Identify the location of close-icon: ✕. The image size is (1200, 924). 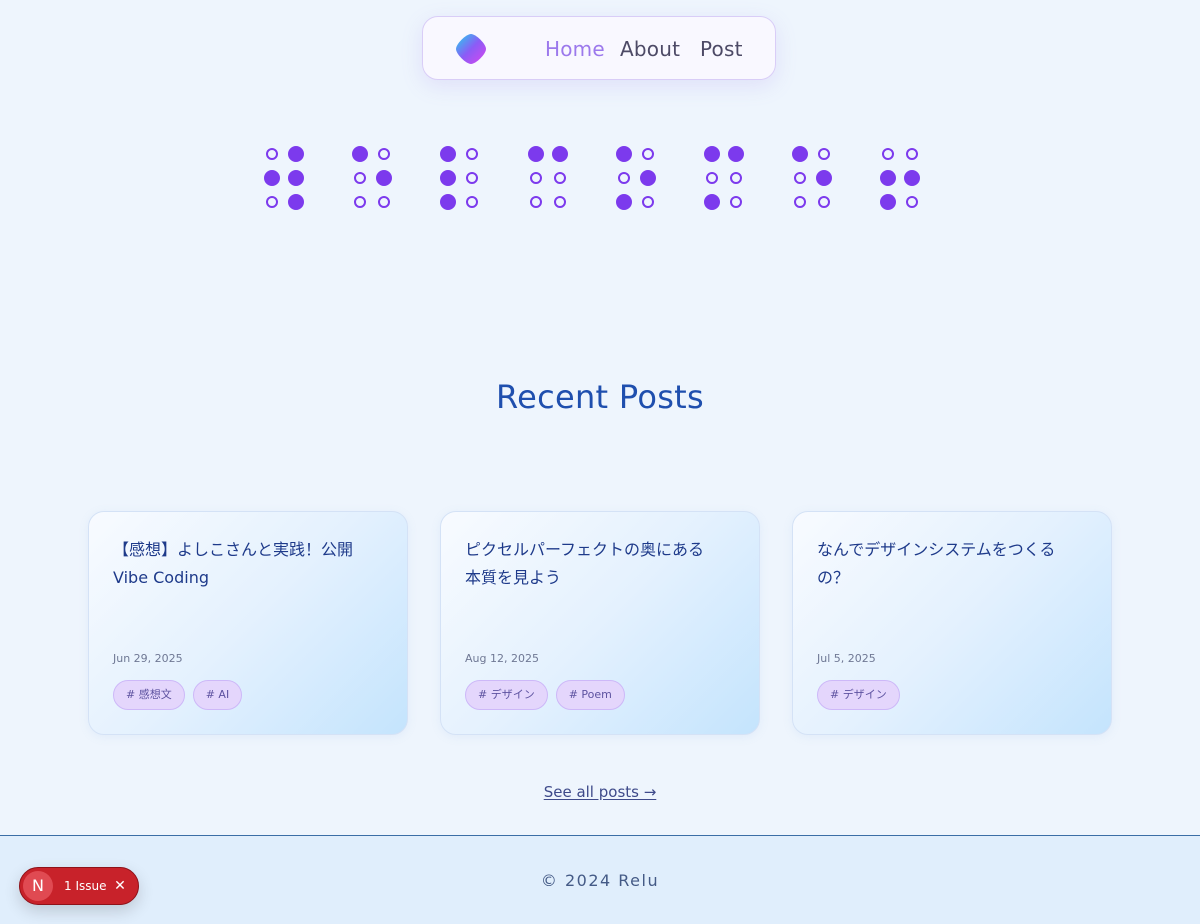
(120, 886).